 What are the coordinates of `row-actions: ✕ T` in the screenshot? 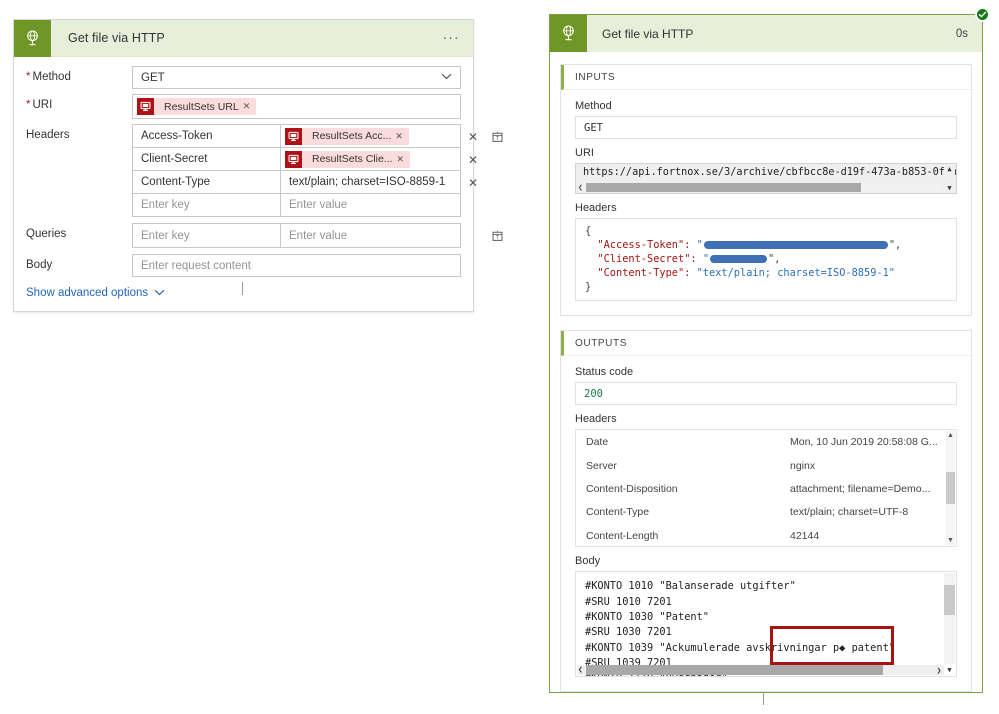 It's located at (482, 235).